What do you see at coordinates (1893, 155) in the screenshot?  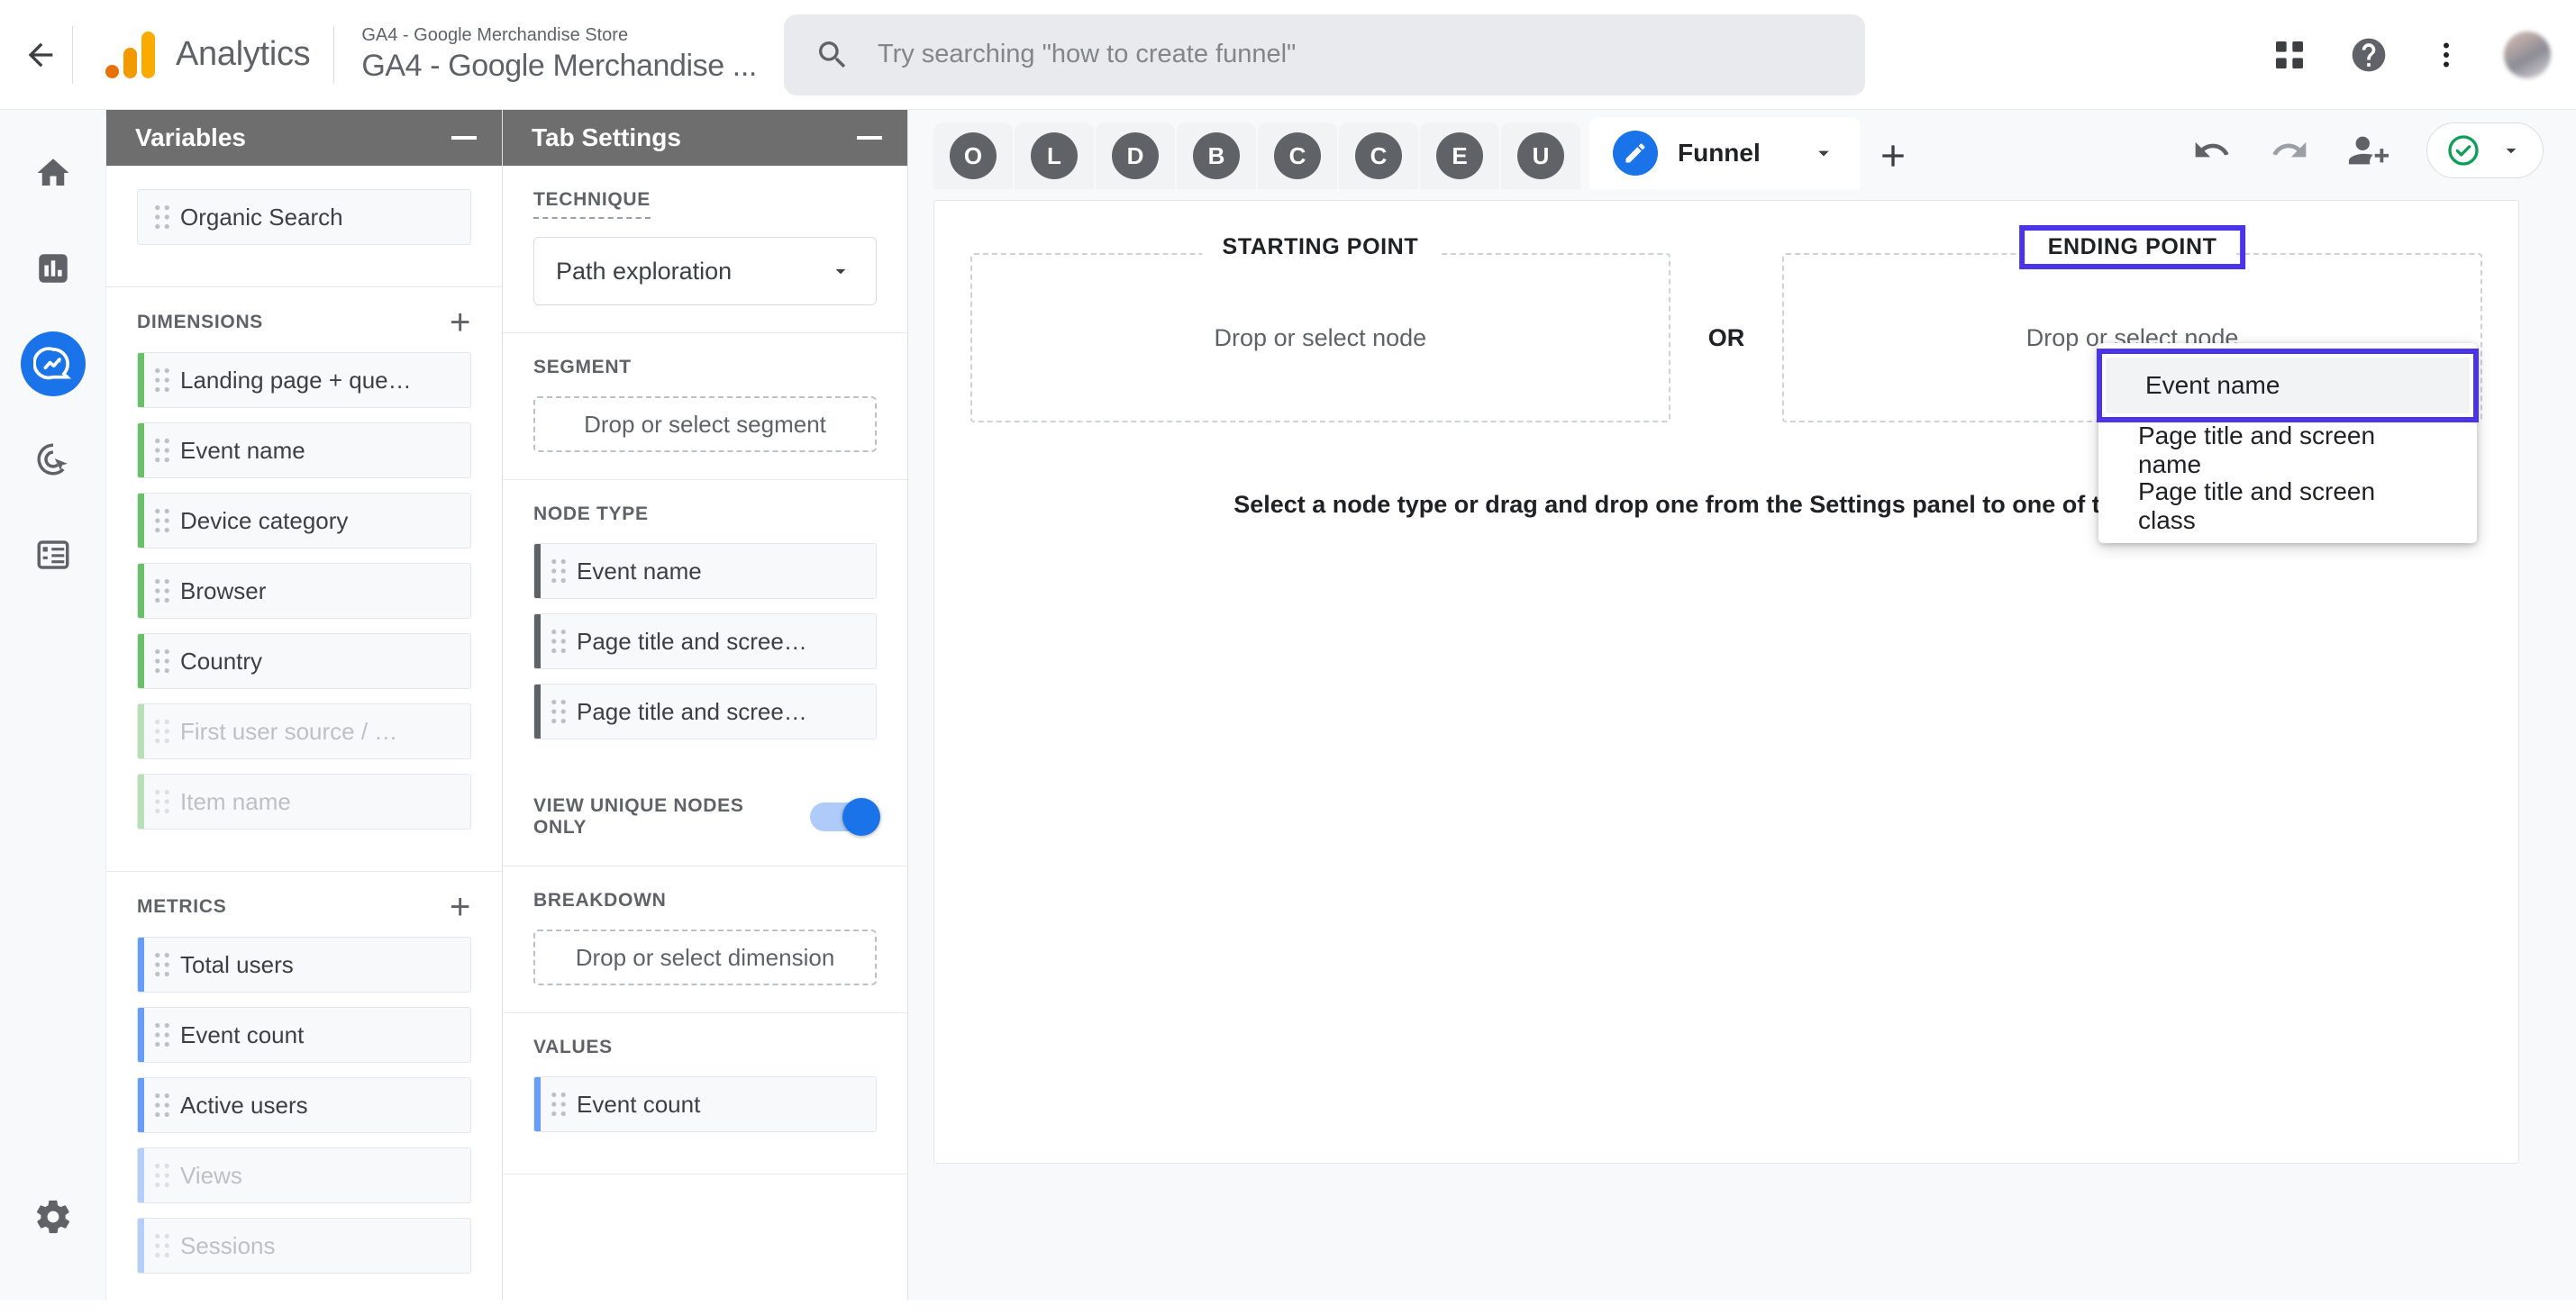 I see `add-tab-button` at bounding box center [1893, 155].